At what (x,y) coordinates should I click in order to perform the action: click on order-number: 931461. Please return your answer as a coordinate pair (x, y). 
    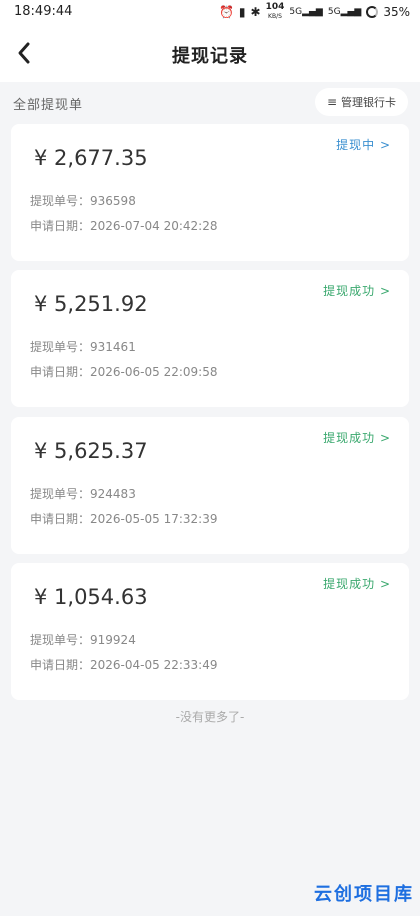
    Looking at the image, I should click on (113, 347).